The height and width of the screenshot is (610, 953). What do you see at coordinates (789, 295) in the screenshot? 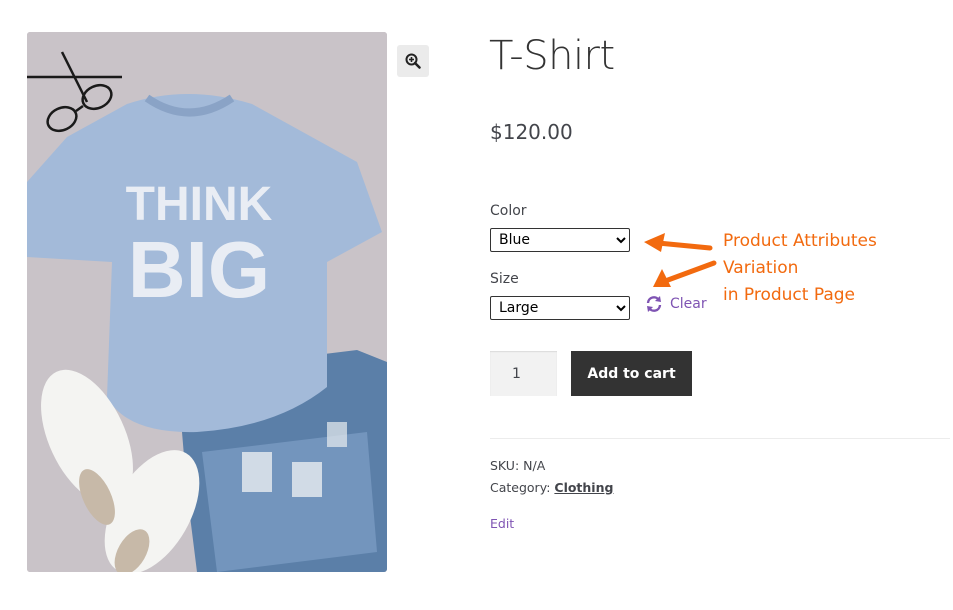
I see `annotation-line-2: in Product Page` at bounding box center [789, 295].